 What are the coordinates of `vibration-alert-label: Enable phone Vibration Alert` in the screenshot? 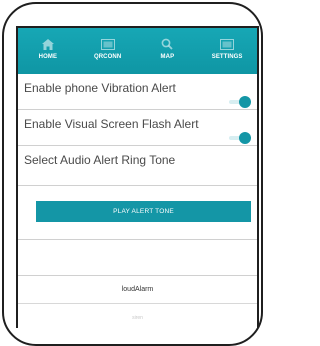 It's located at (100, 88).